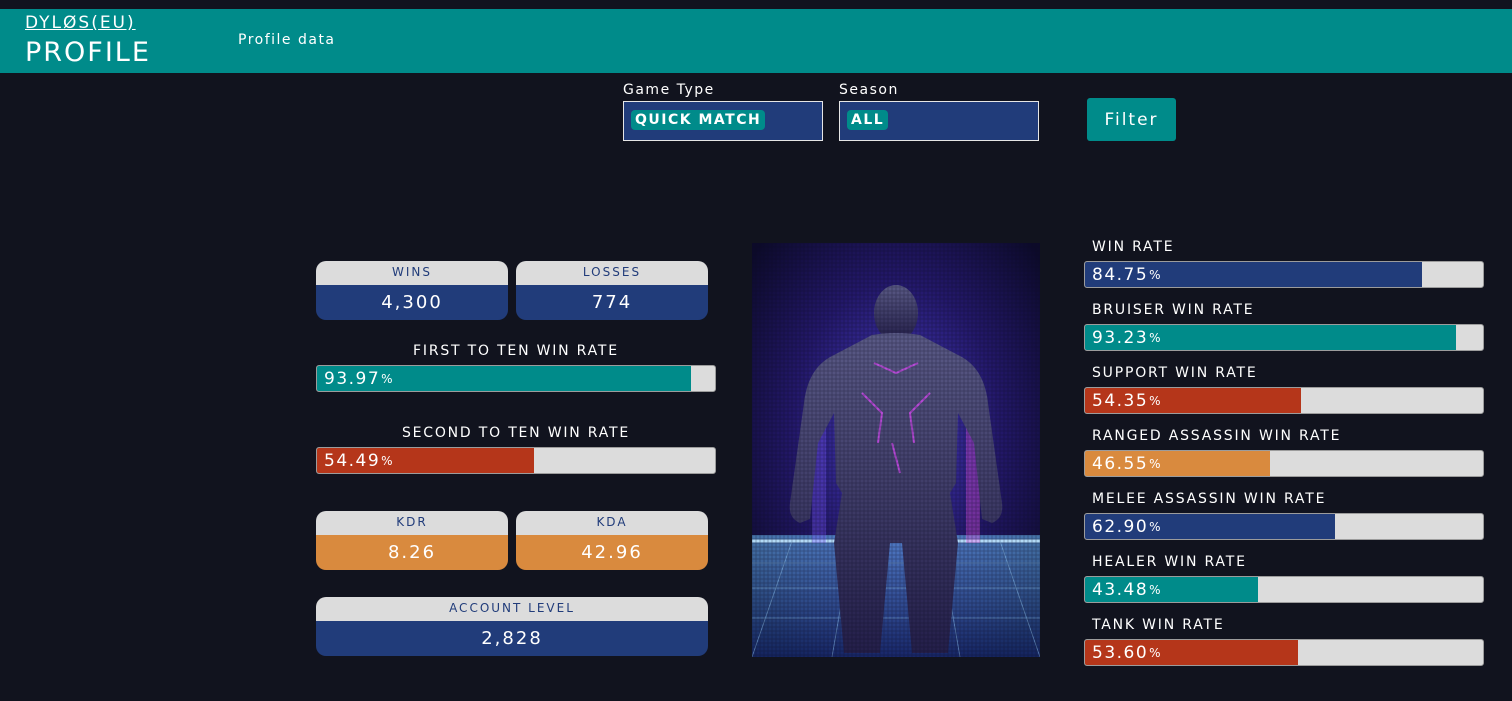 This screenshot has width=1512, height=701. What do you see at coordinates (1120, 400) in the screenshot?
I see `support-win-rate-value: 54.35` at bounding box center [1120, 400].